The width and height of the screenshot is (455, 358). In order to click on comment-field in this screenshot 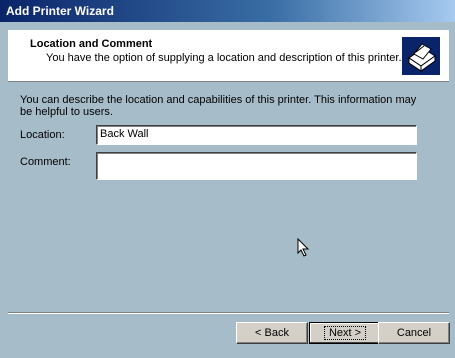, I will do `click(256, 166)`.